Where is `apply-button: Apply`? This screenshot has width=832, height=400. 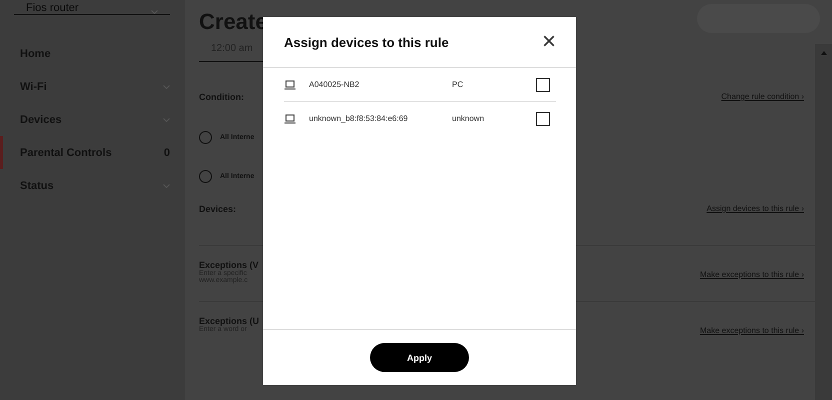
apply-button: Apply is located at coordinates (419, 357).